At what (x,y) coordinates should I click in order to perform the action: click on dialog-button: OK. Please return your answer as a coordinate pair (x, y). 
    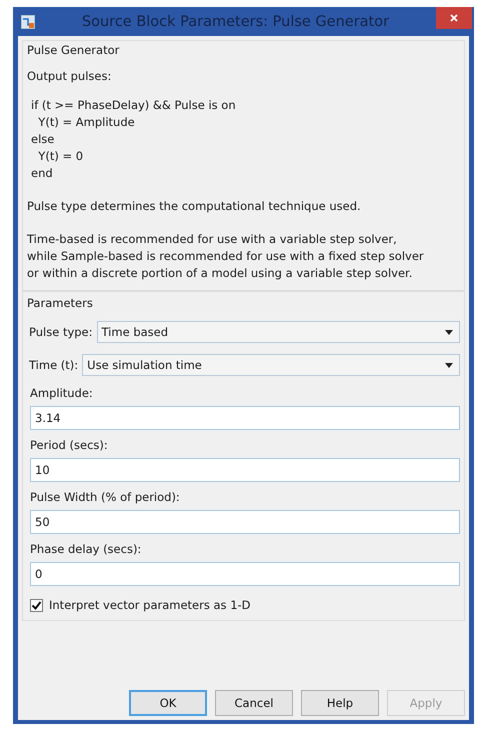
    Looking at the image, I should click on (168, 703).